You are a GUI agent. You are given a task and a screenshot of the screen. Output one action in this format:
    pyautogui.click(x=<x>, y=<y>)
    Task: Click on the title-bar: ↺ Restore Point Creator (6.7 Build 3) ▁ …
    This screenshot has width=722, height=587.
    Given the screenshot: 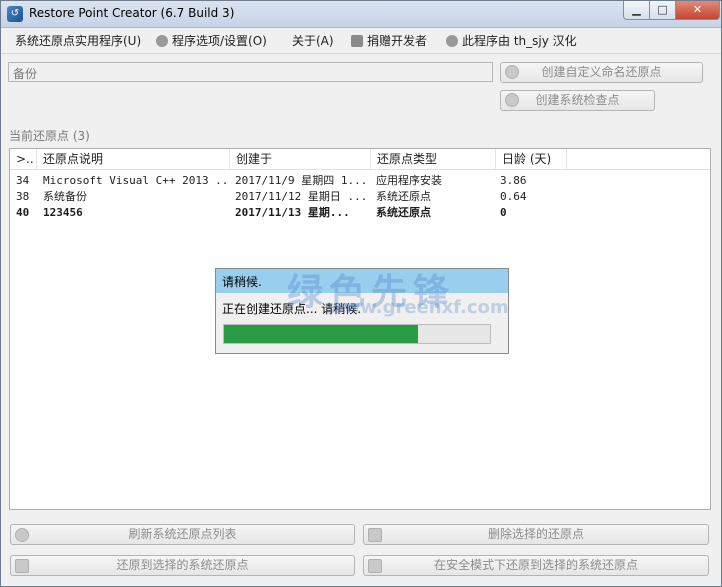 What is the action you would take?
    pyautogui.click(x=361, y=14)
    